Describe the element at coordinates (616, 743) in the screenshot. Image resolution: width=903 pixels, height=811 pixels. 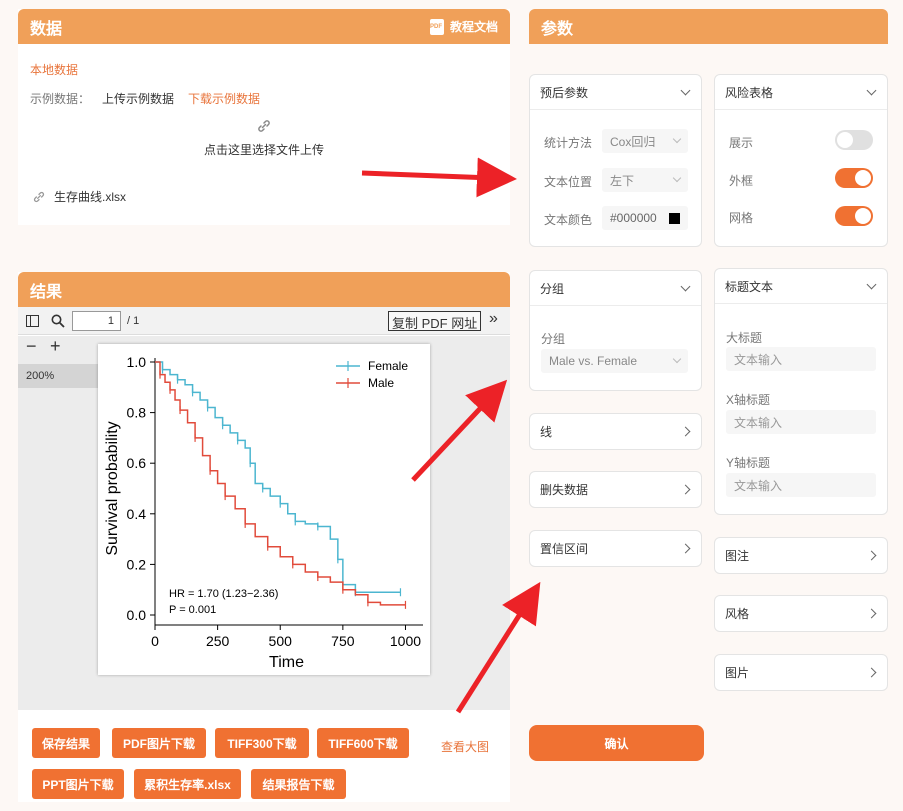
I see `confirm-button: 确认` at that location.